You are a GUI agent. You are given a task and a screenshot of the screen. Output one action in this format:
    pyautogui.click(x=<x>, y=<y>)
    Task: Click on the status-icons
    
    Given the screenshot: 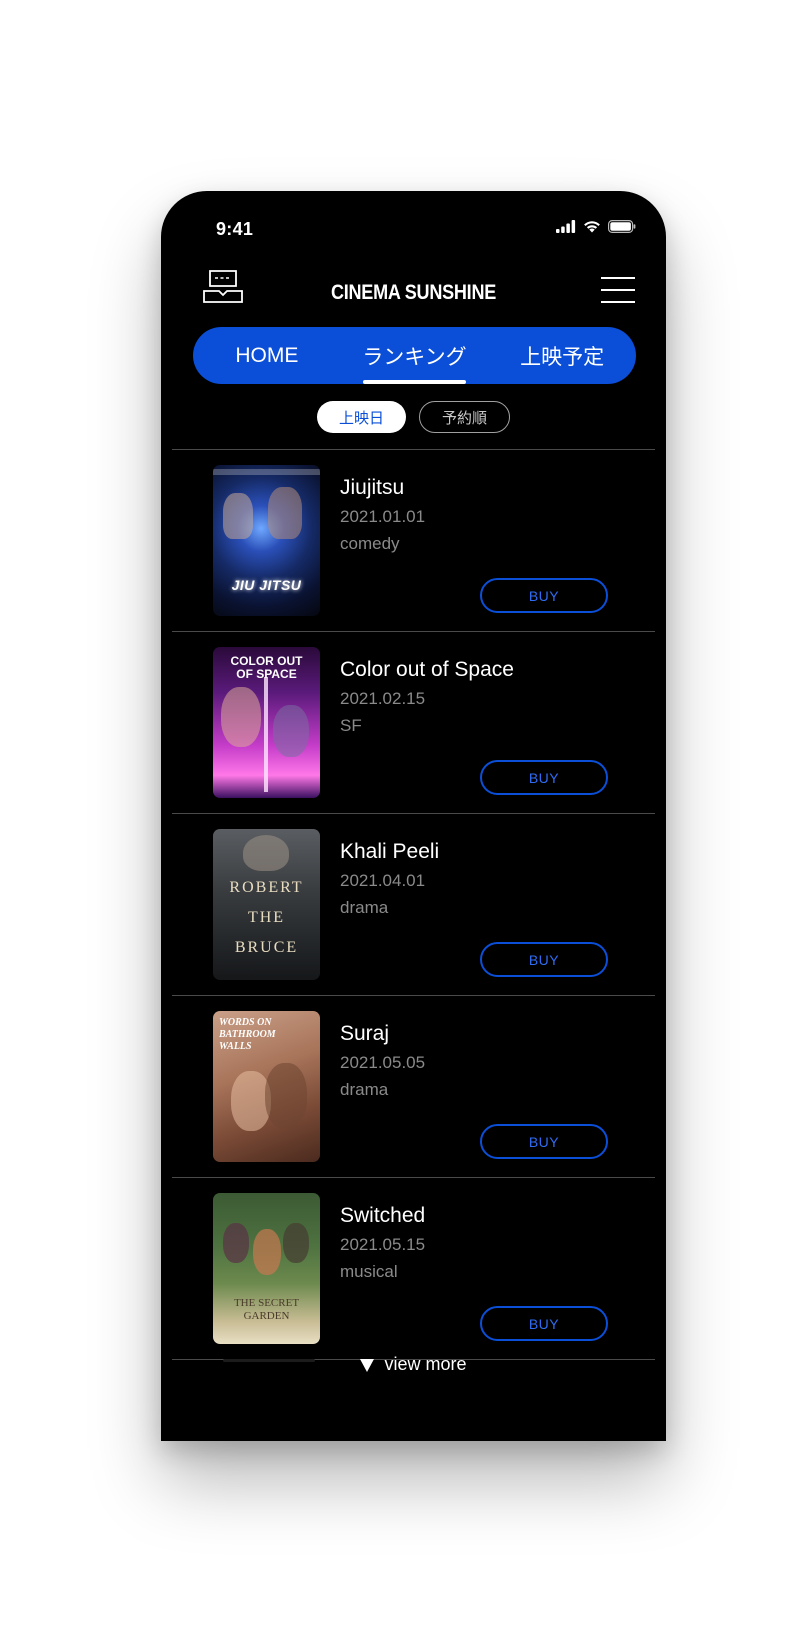 What is the action you would take?
    pyautogui.click(x=596, y=226)
    